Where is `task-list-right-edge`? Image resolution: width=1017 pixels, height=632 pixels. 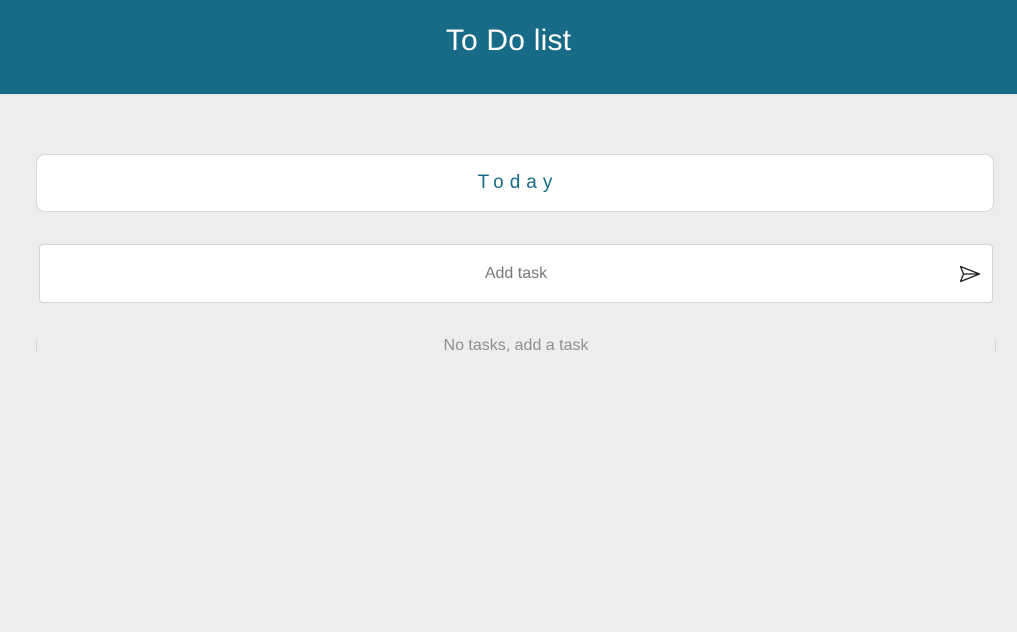 task-list-right-edge is located at coordinates (995, 346).